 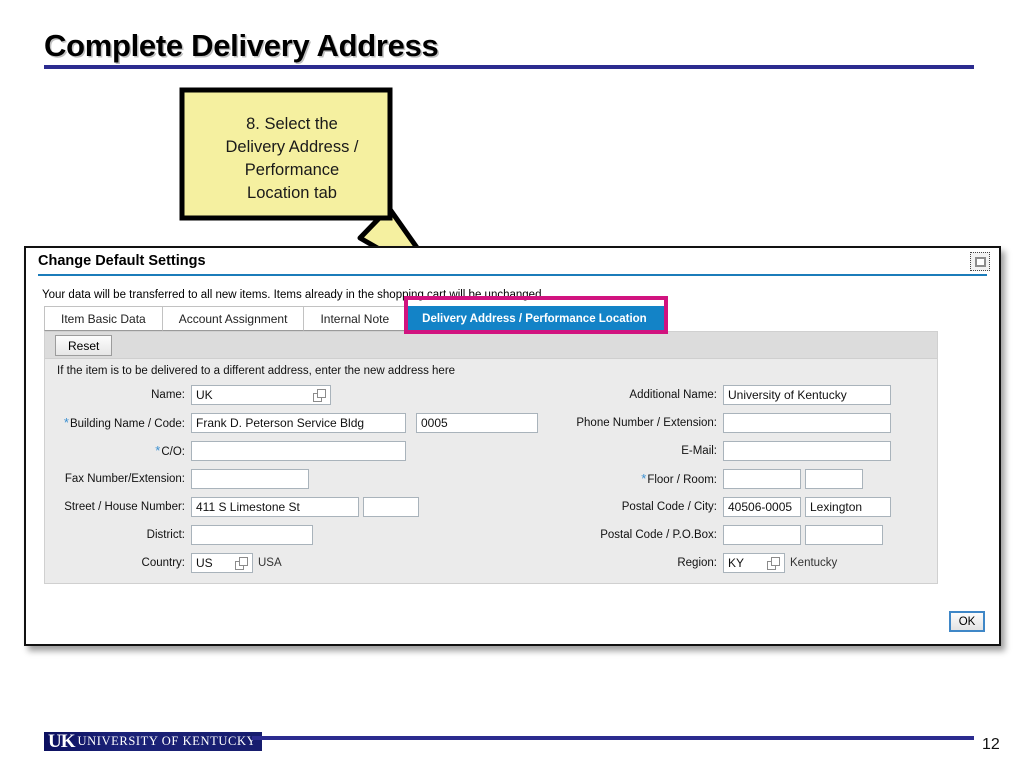 I want to click on reset-button: Reset, so click(x=84, y=345).